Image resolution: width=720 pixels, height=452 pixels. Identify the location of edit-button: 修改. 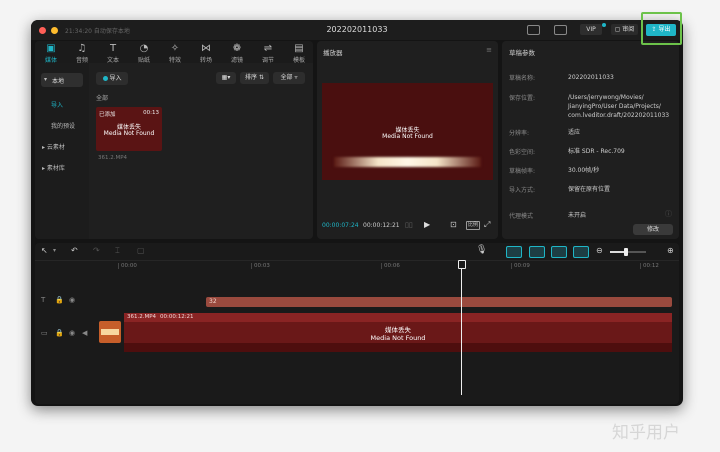
(653, 229).